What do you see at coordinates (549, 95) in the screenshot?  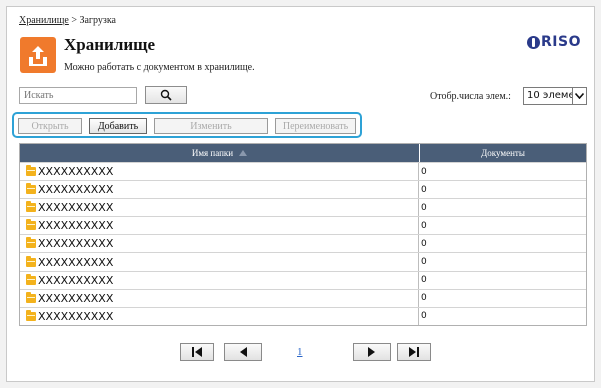 I see `display-count-value: 10 элементов` at bounding box center [549, 95].